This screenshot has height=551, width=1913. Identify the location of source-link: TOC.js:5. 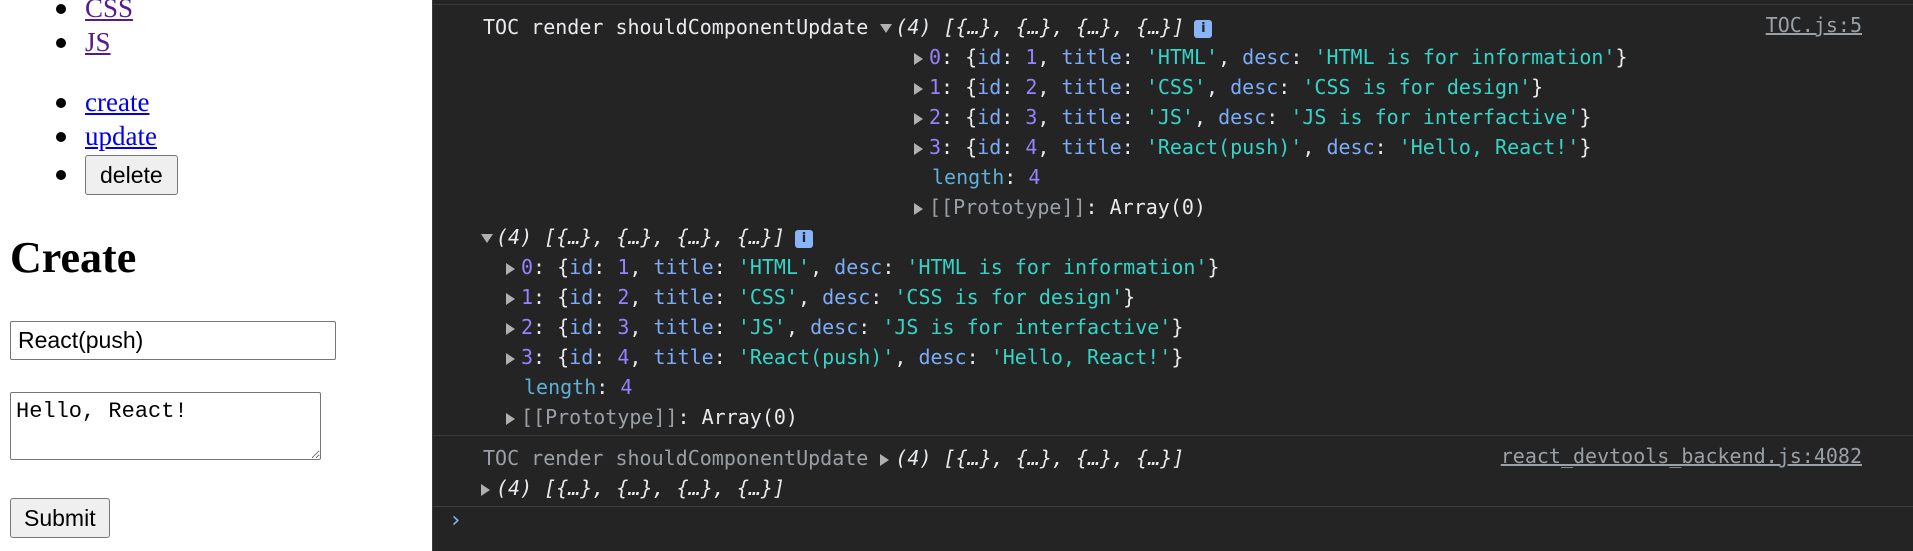
(1814, 25).